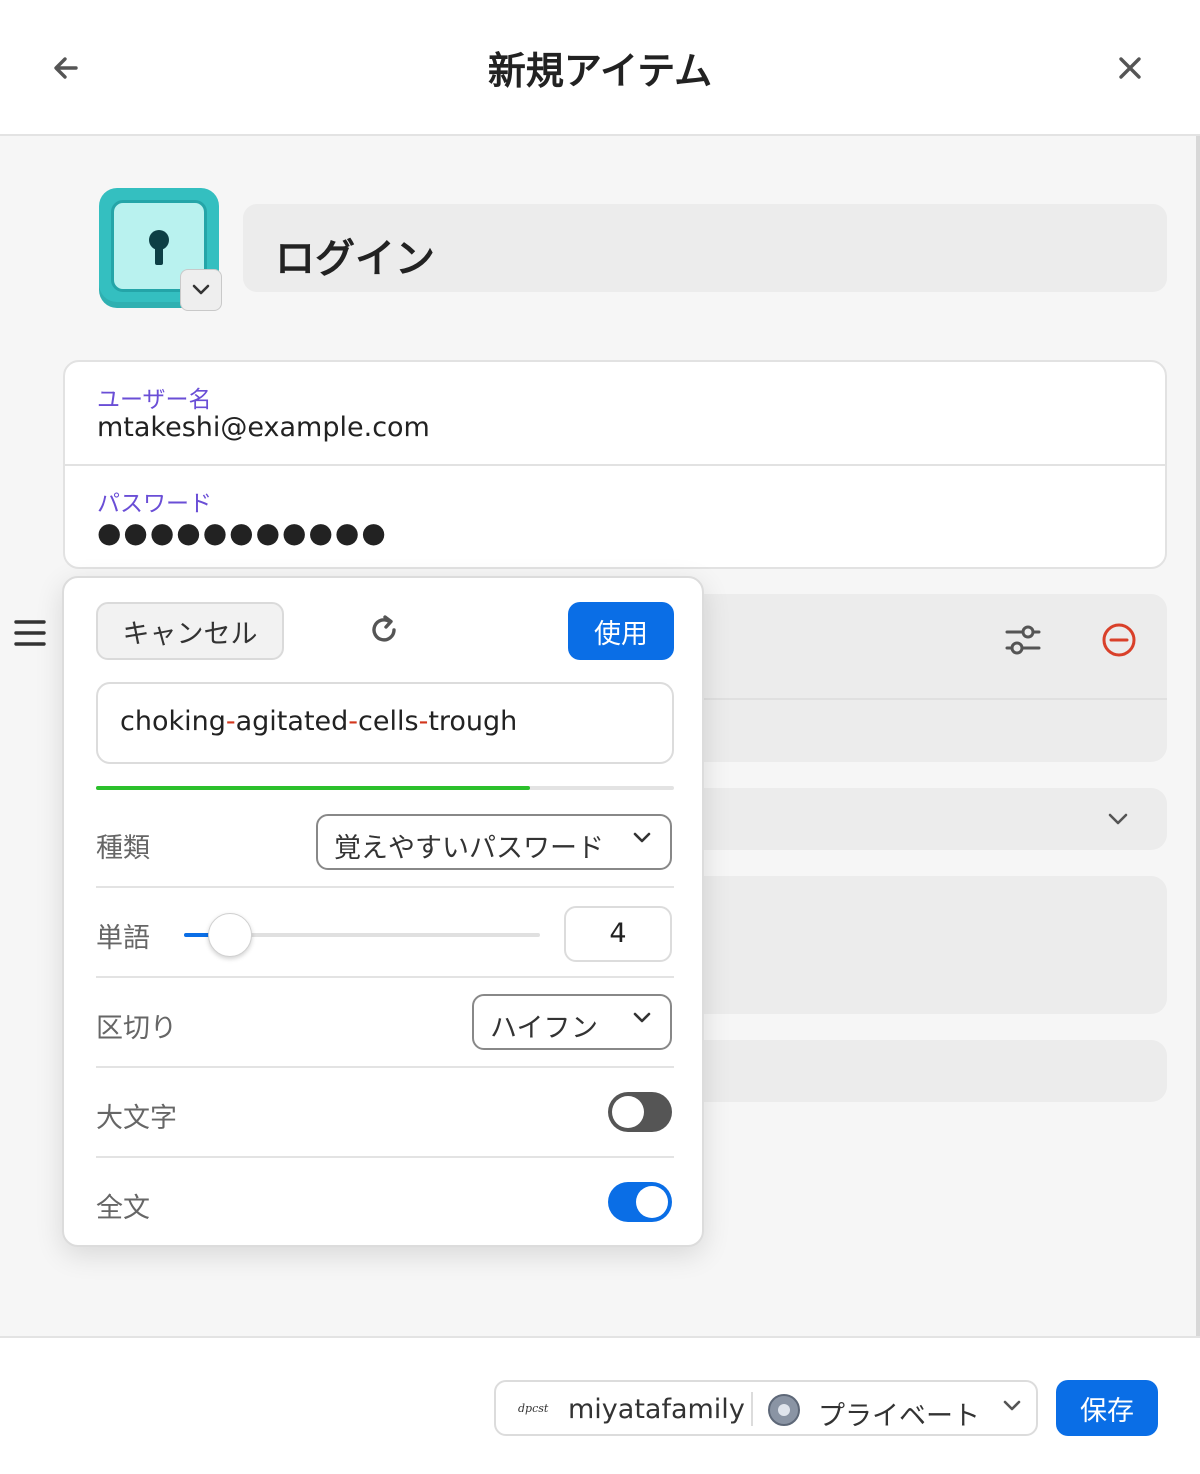 This screenshot has height=1474, width=1200. What do you see at coordinates (355, 259) in the screenshot?
I see `item-title-text: ログイン` at bounding box center [355, 259].